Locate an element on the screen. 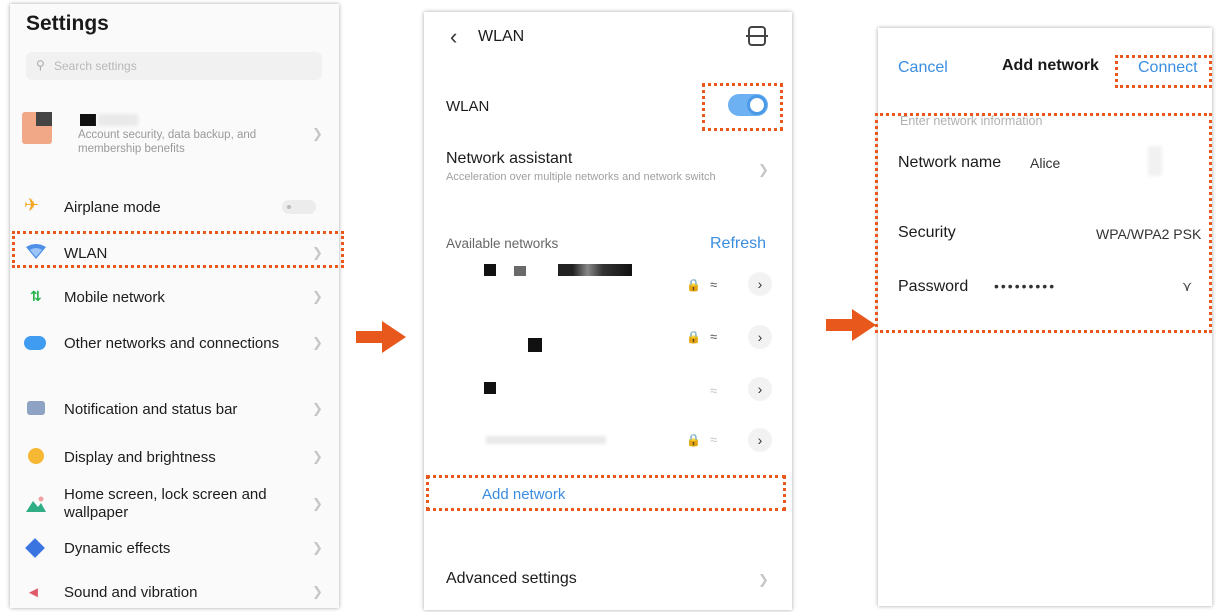 This screenshot has height=612, width=1219. display-label: Display and brightness is located at coordinates (140, 457).